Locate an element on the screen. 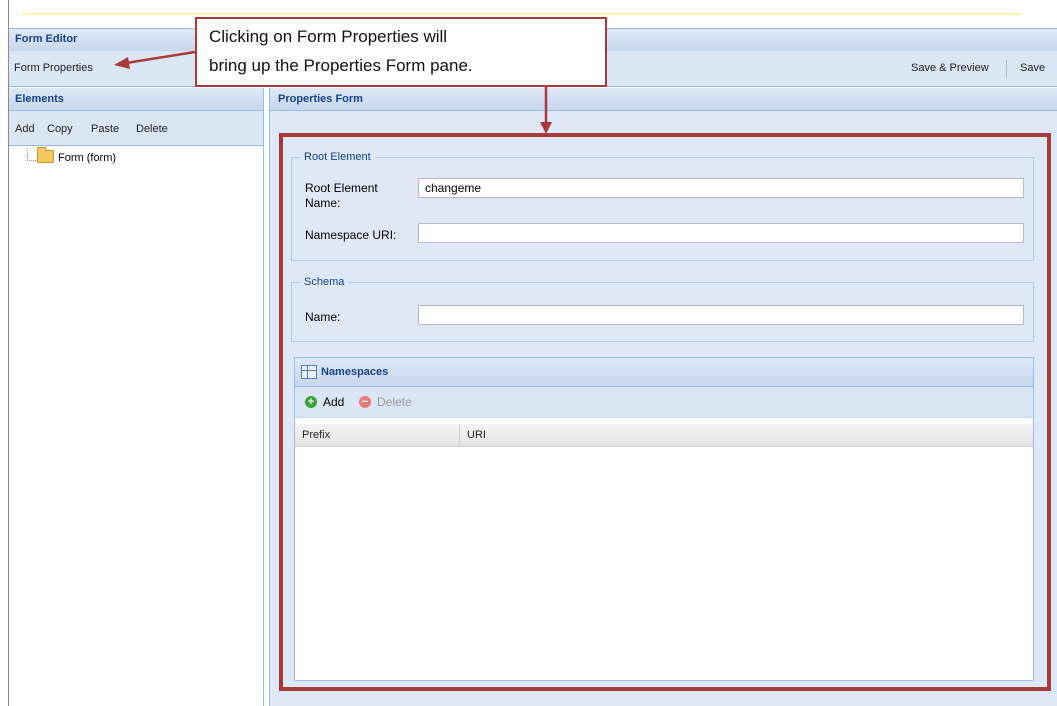  arrowhead-down is located at coordinates (546, 128).